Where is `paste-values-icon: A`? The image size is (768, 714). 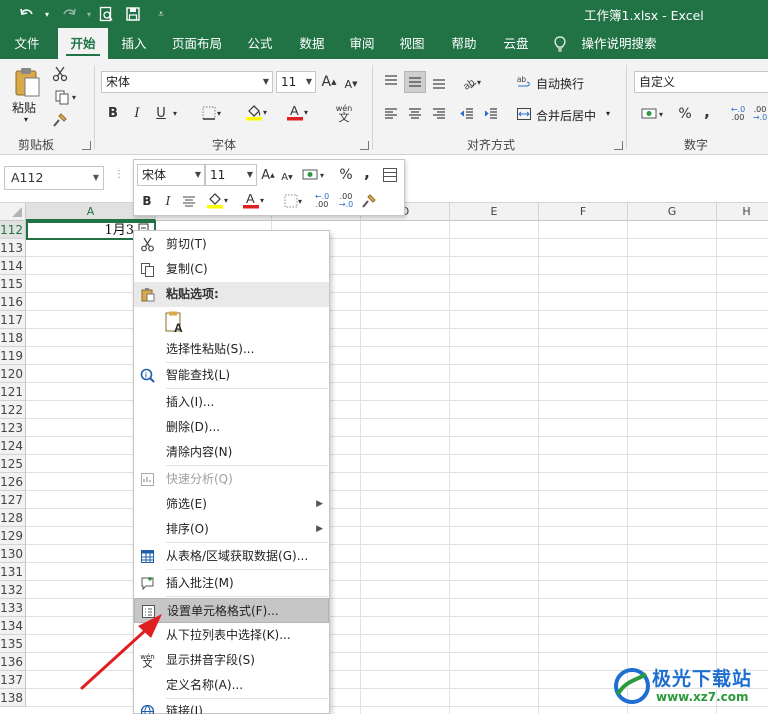
paste-values-icon: A is located at coordinates (176, 323).